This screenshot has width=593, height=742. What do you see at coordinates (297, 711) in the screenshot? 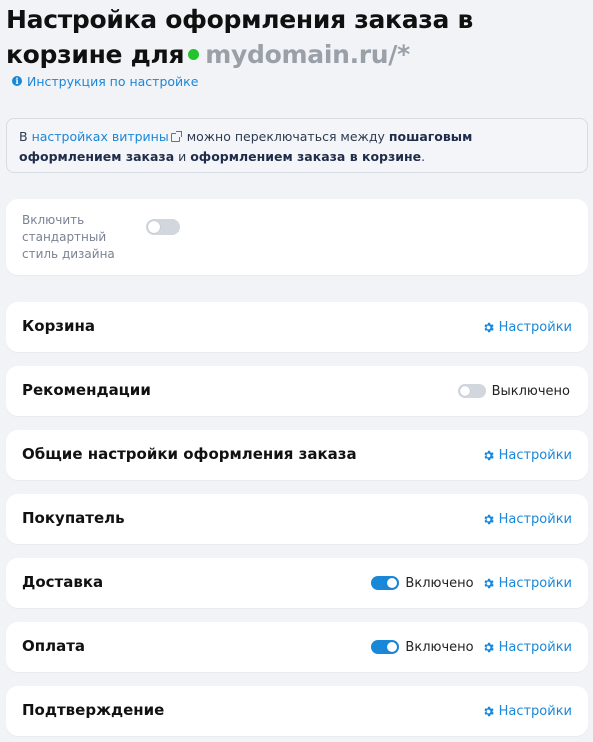
I see `section-card: Подтверждение Настройки` at bounding box center [297, 711].